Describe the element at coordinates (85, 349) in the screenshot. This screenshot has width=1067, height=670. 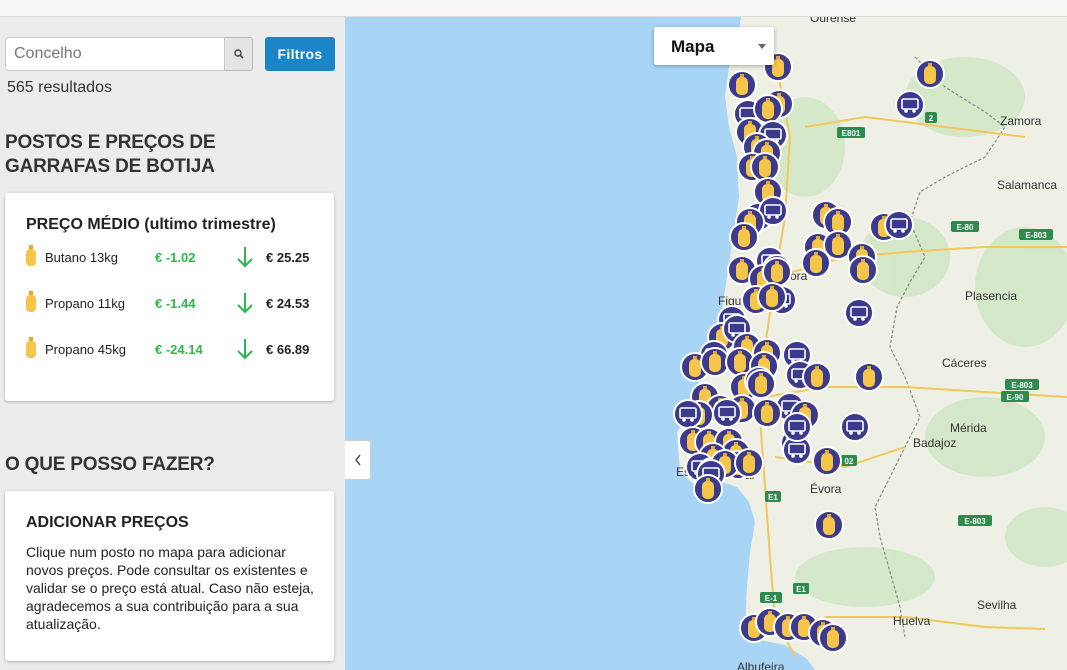
I see `product-name: Propano 45kg` at that location.